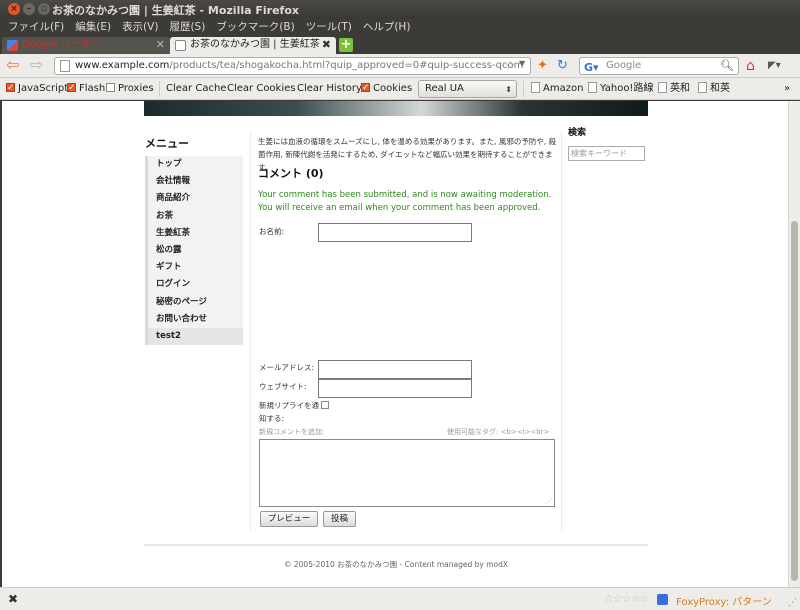 This screenshot has height=610, width=800. Describe the element at coordinates (37, 88) in the screenshot. I see `javascript-toggle: JavaScript` at that location.